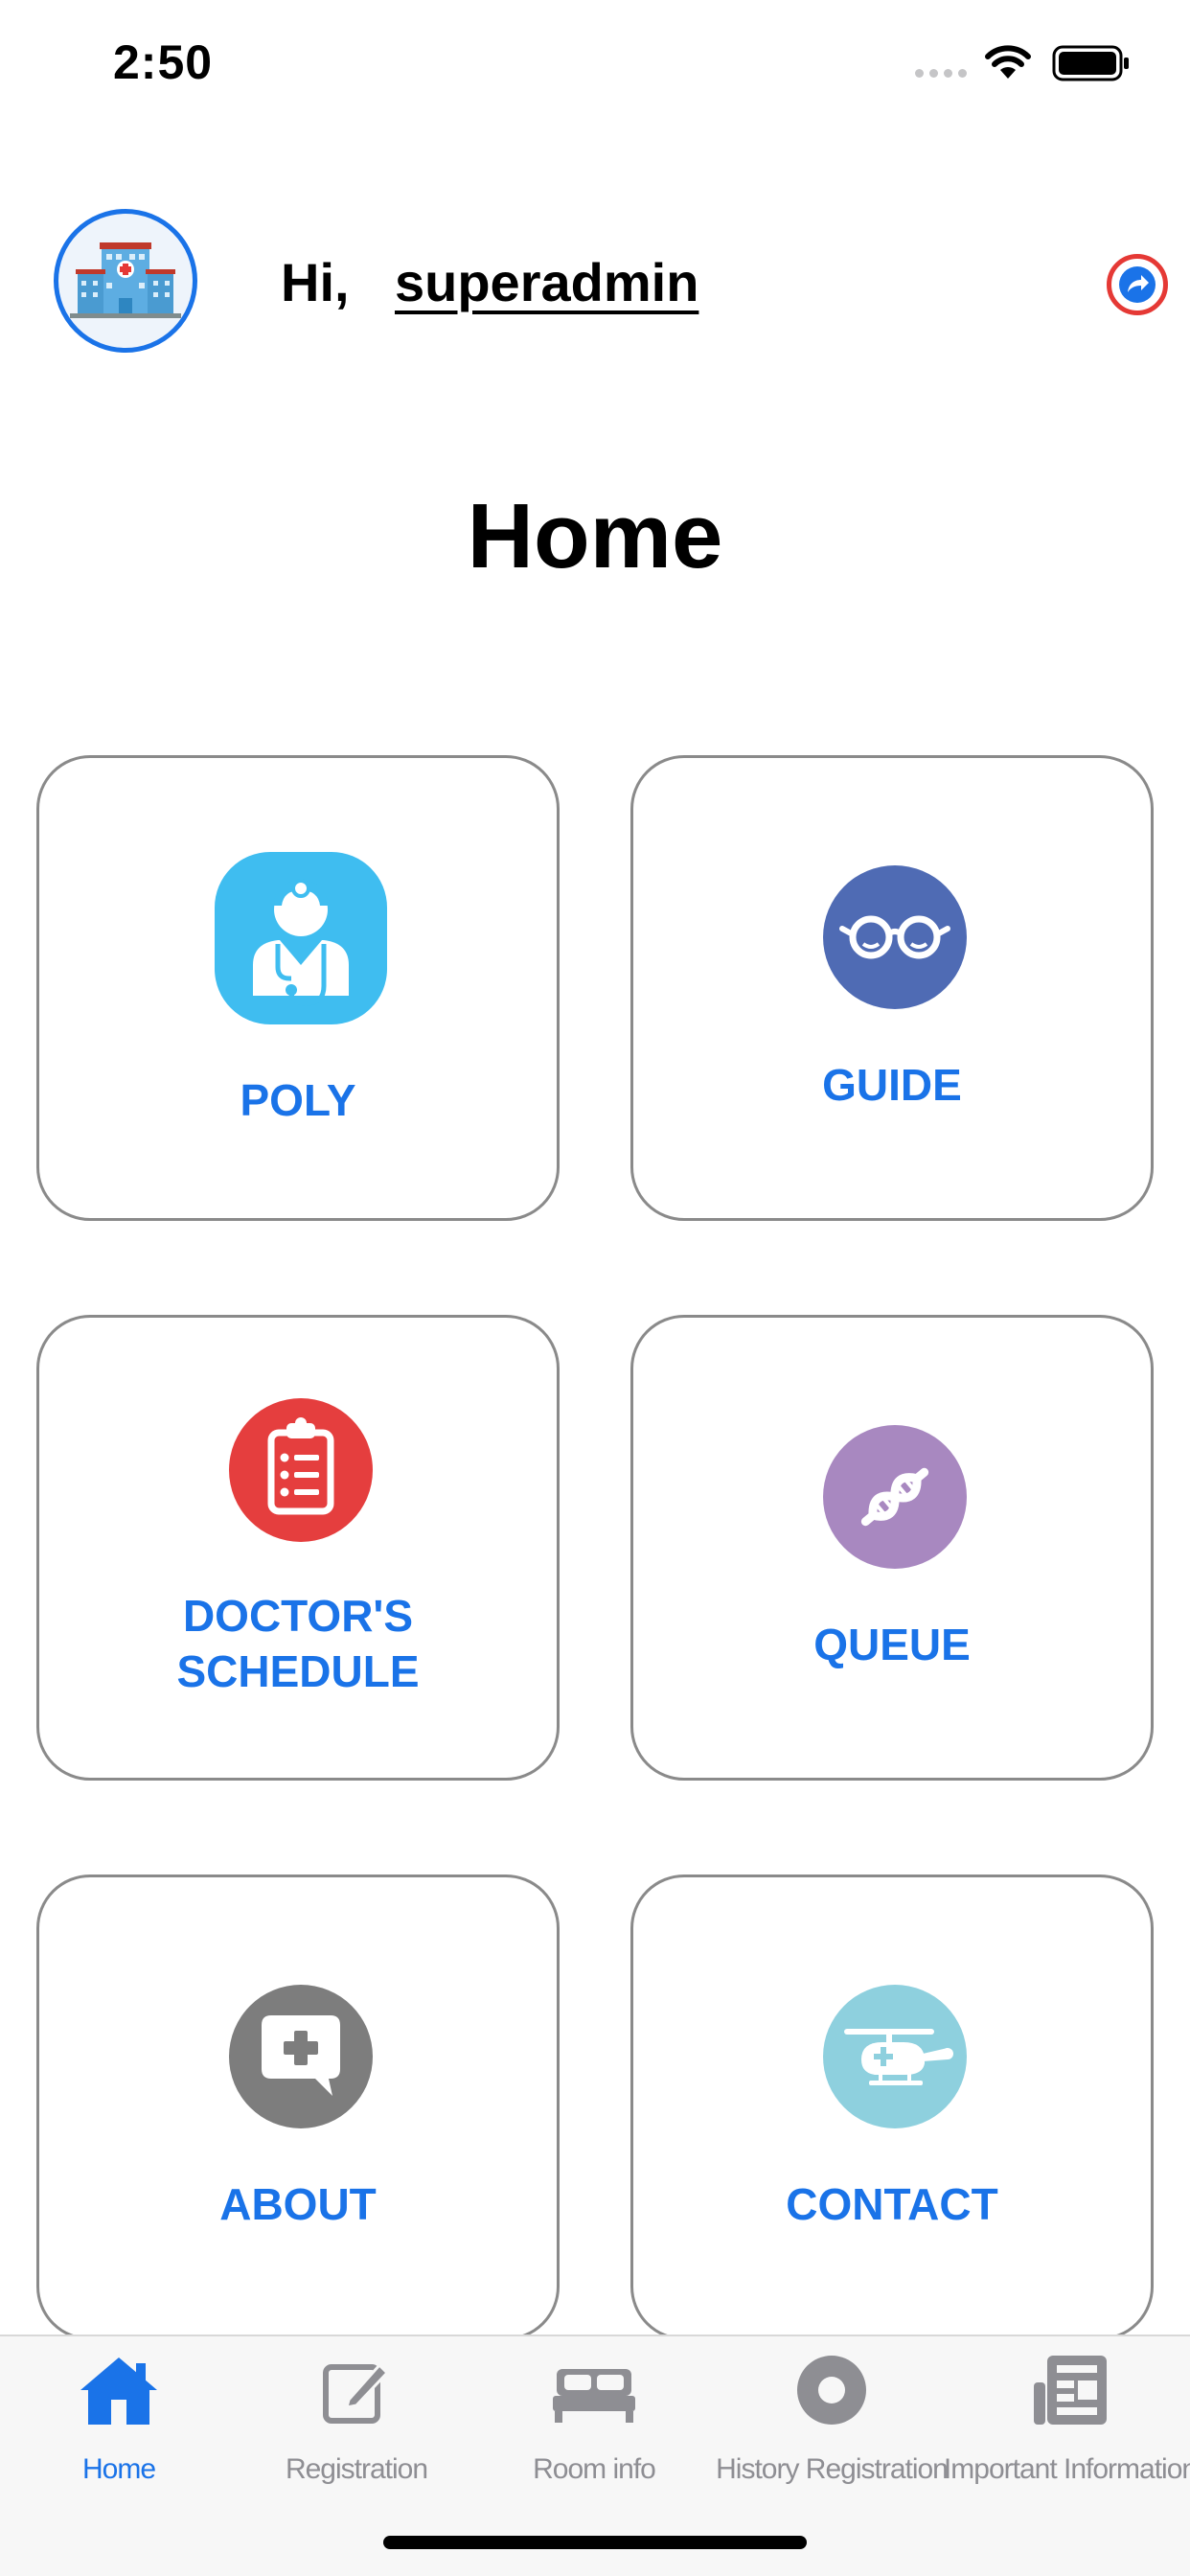  I want to click on dna-icon, so click(895, 1497).